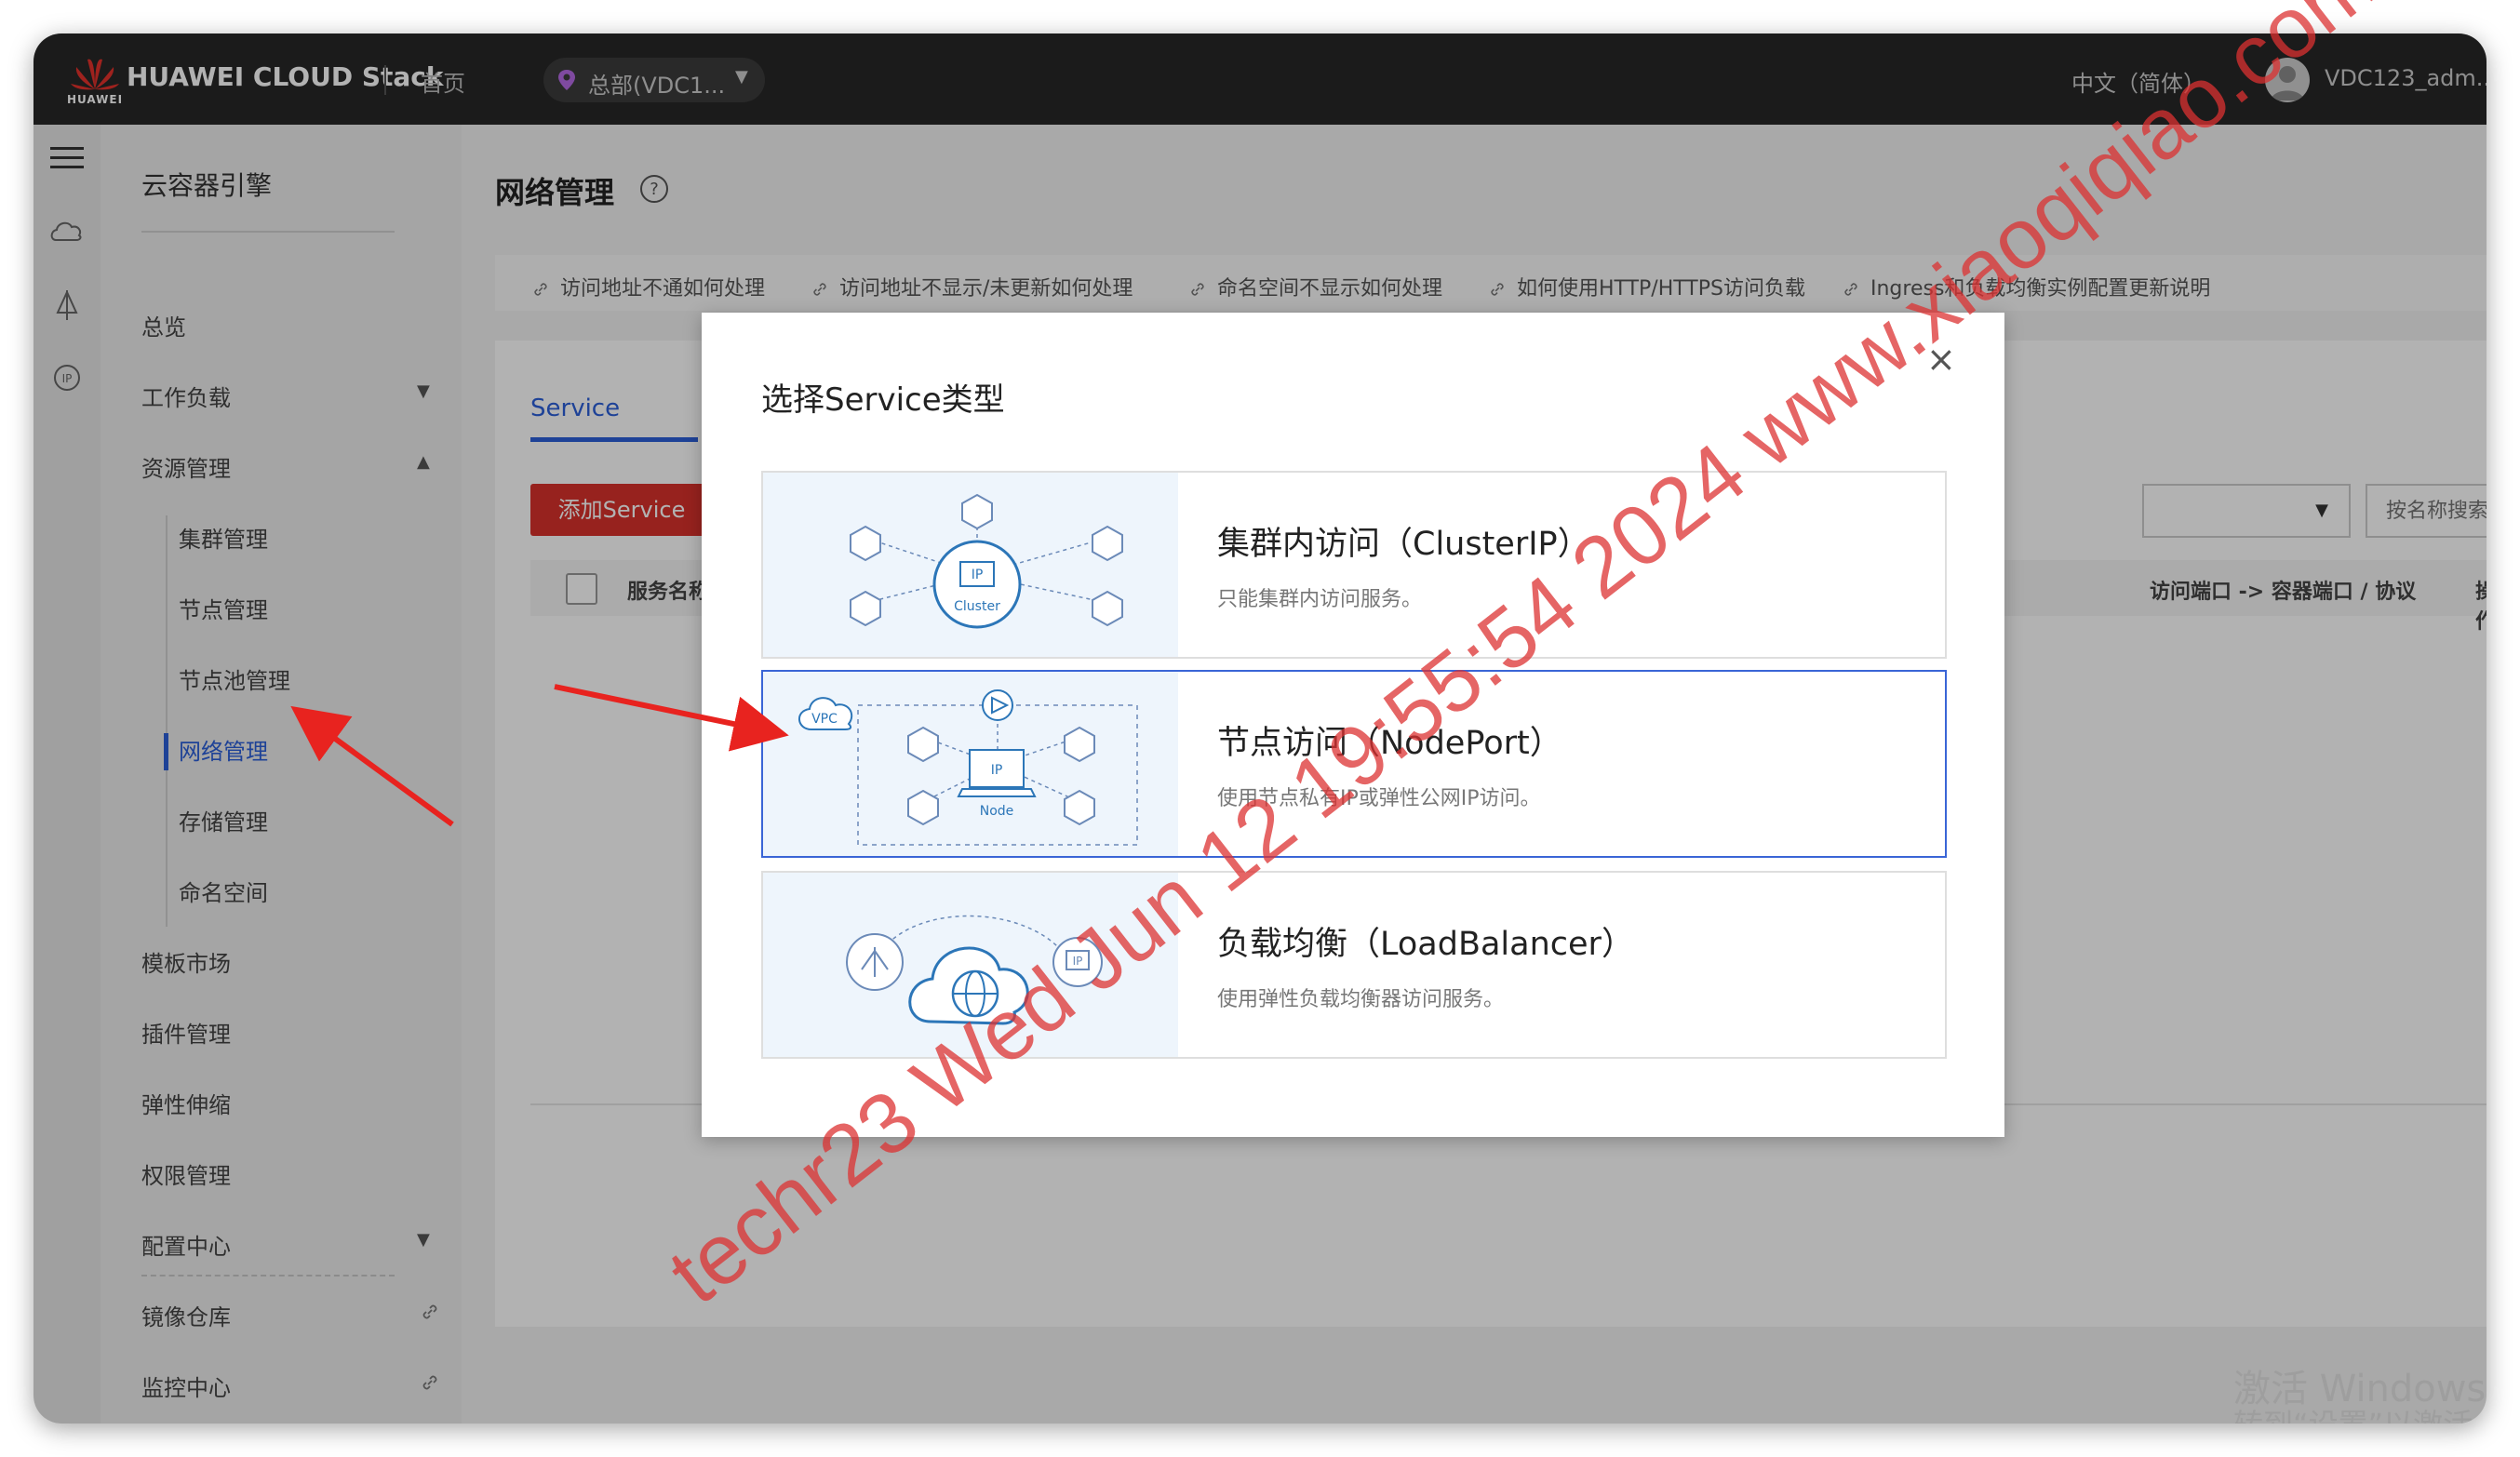 This screenshot has height=1457, width=2520. What do you see at coordinates (1354, 565) in the screenshot?
I see `option-clusterip: IP Cluster 集群内访问（ClusterIP） 只能集群内访问服务。` at bounding box center [1354, 565].